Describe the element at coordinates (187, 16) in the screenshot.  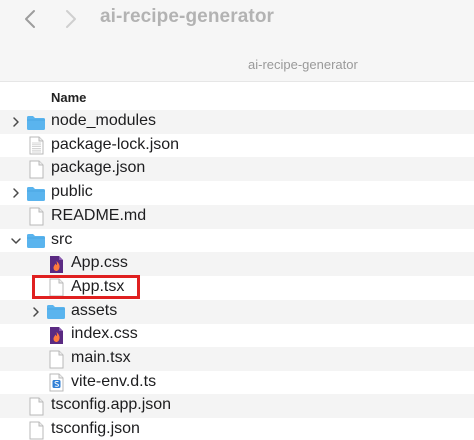
I see `window-title: ai-recipe-generator` at that location.